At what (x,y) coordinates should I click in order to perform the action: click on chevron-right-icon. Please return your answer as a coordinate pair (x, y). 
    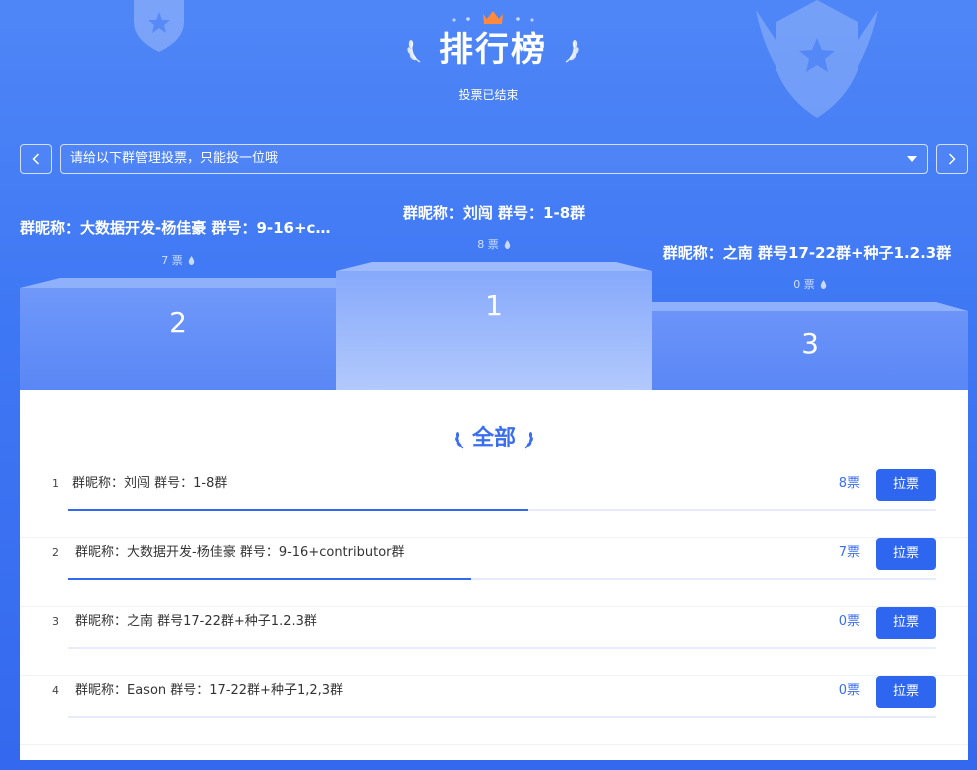
    Looking at the image, I should click on (952, 159).